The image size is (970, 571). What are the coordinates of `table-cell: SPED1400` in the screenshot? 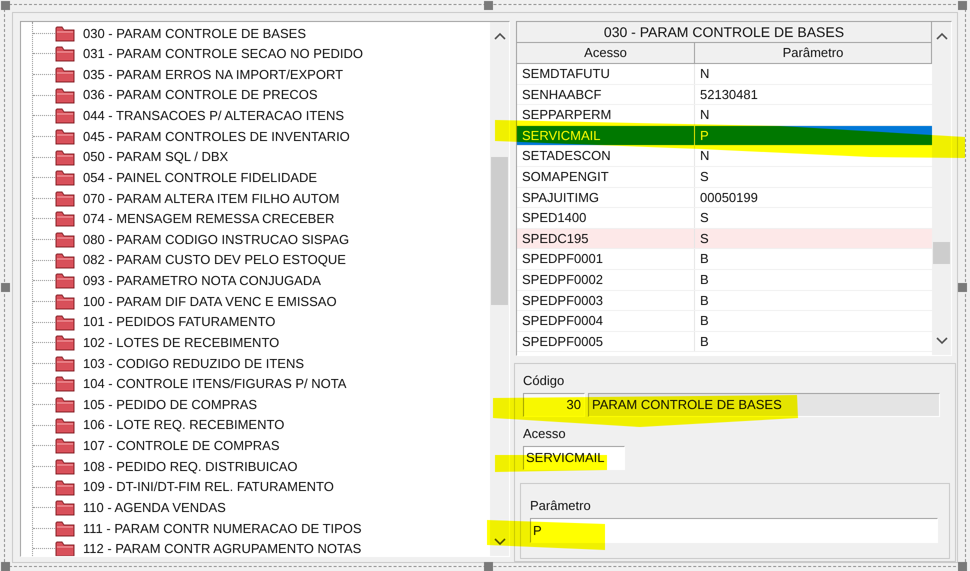 It's located at (606, 218).